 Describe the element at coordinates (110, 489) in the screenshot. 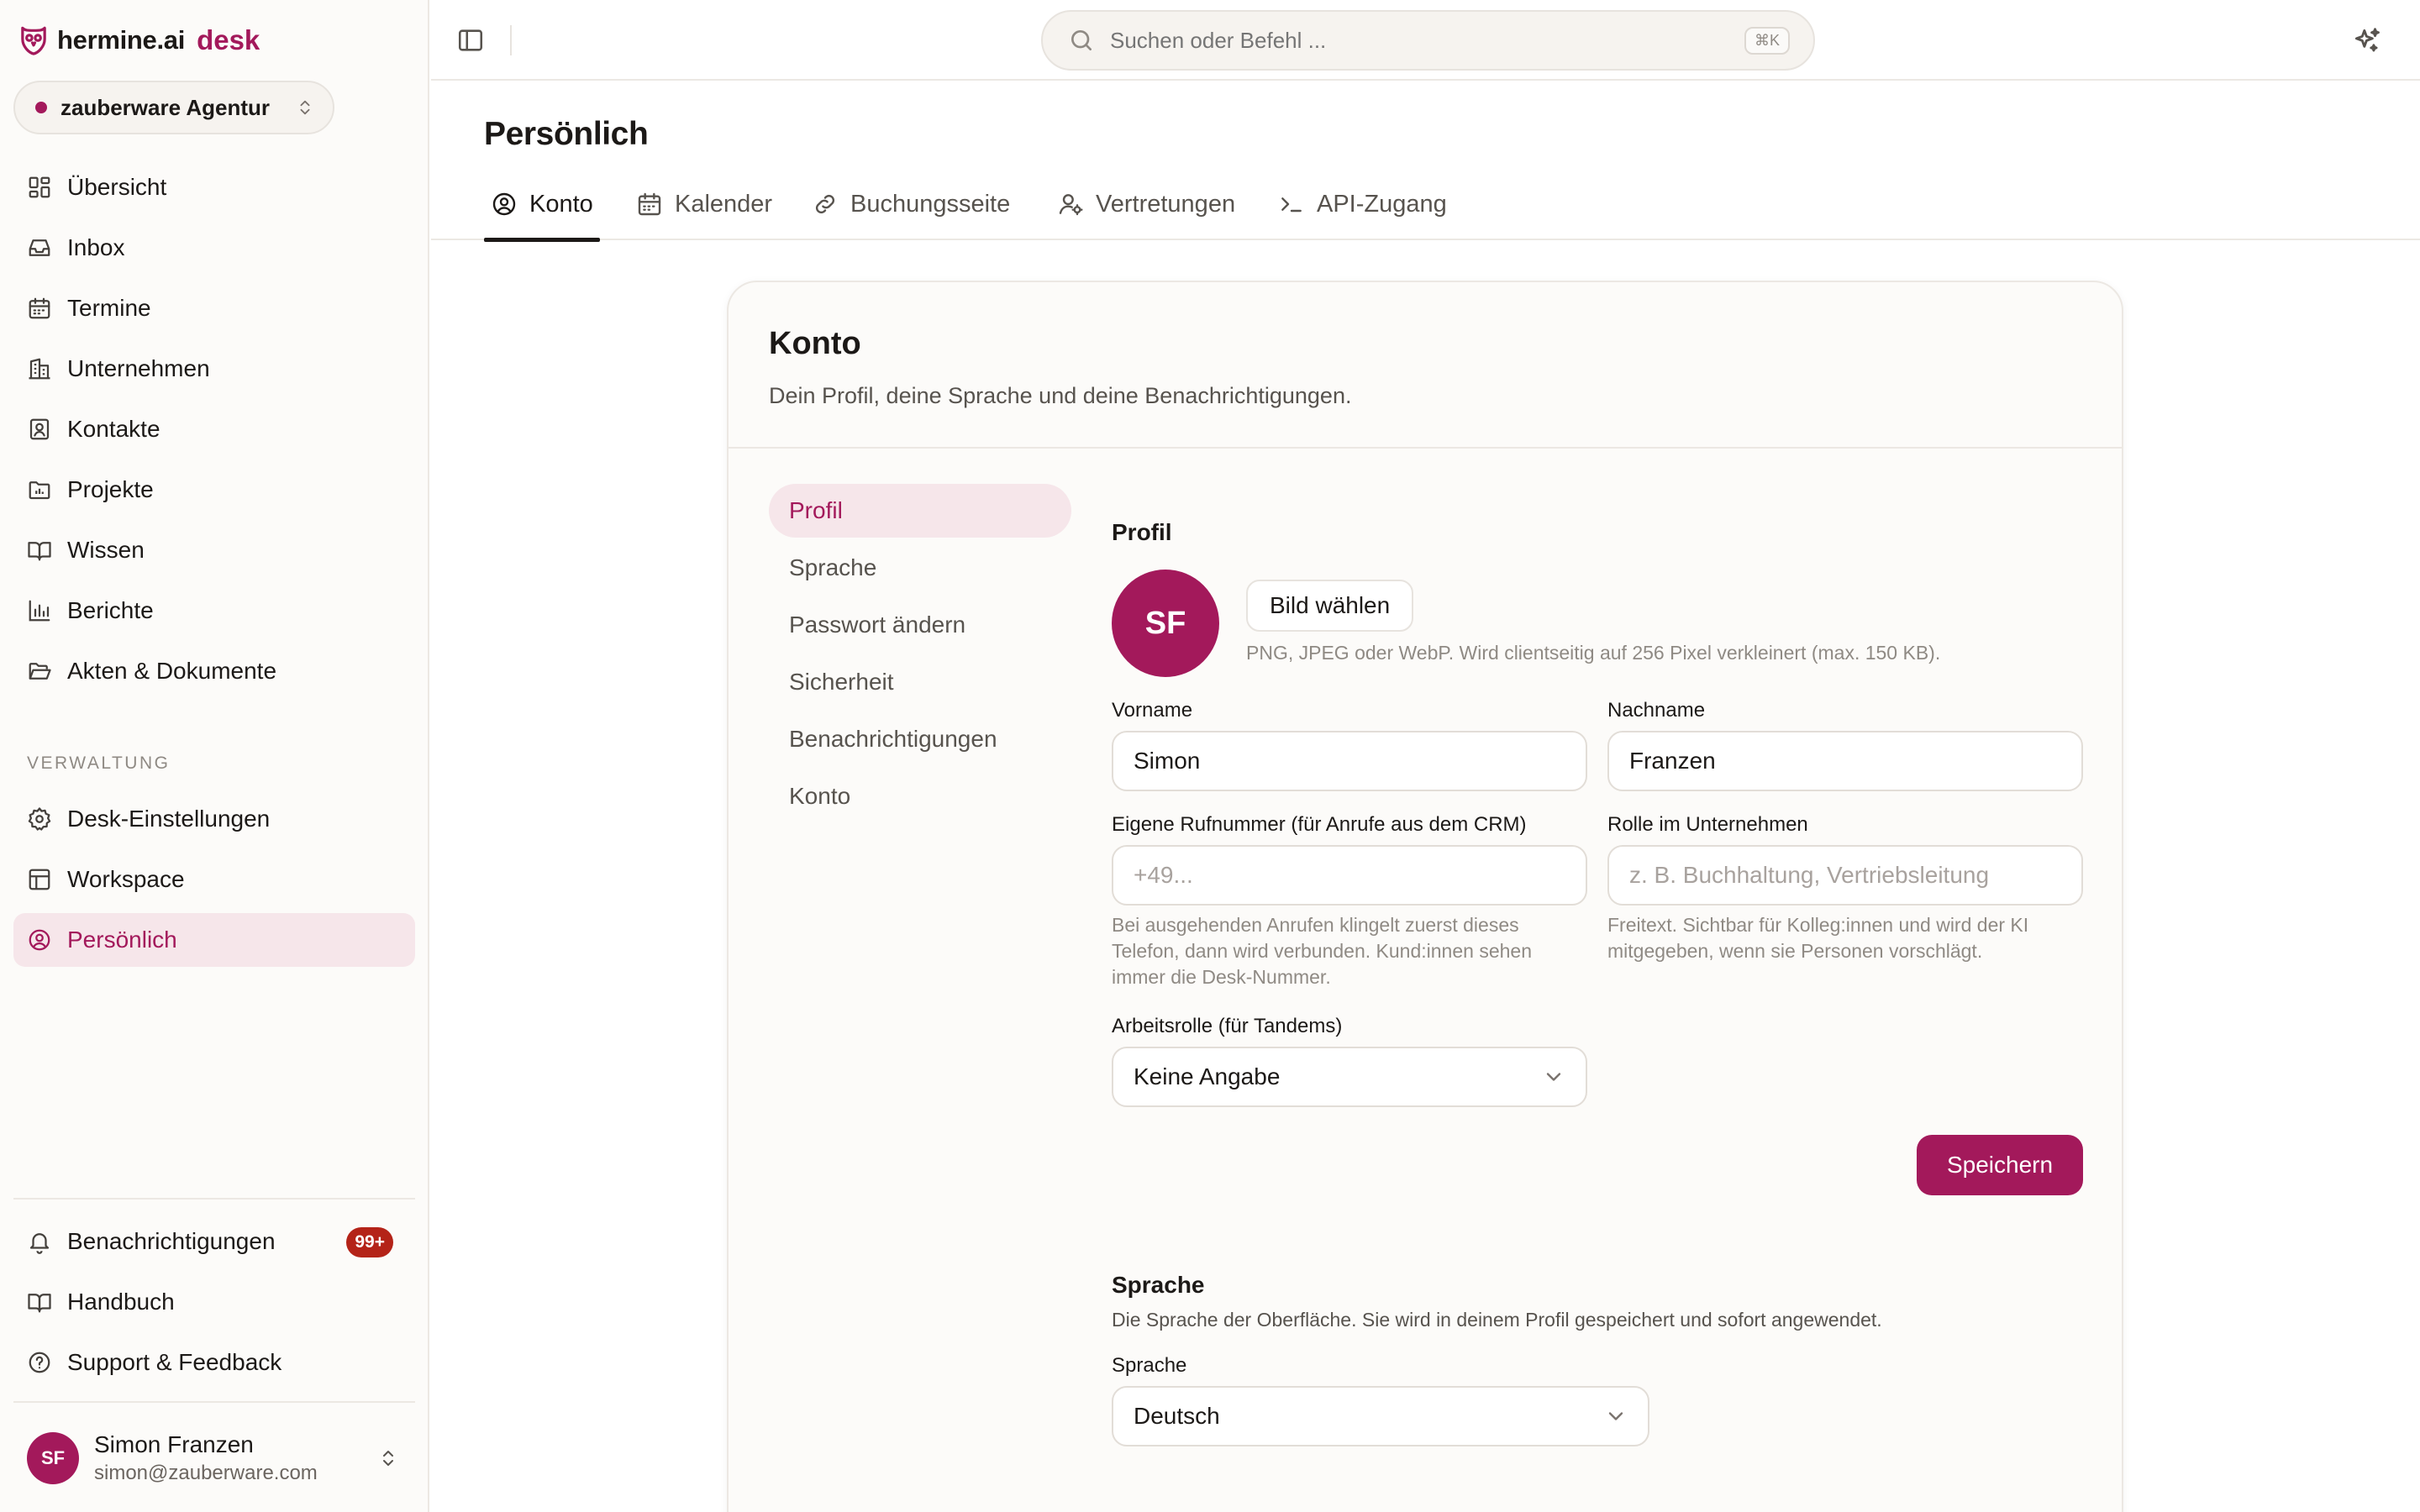

I see `sidebar-item-label: Projekte` at that location.